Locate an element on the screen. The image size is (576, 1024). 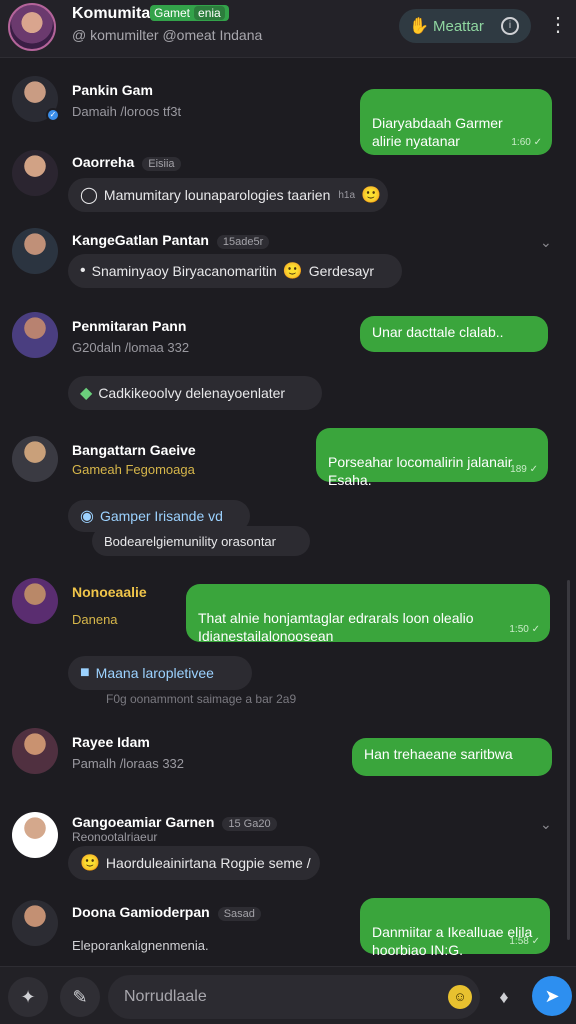
sender-sub: Reonootalriaeur is located at coordinates (115, 837).